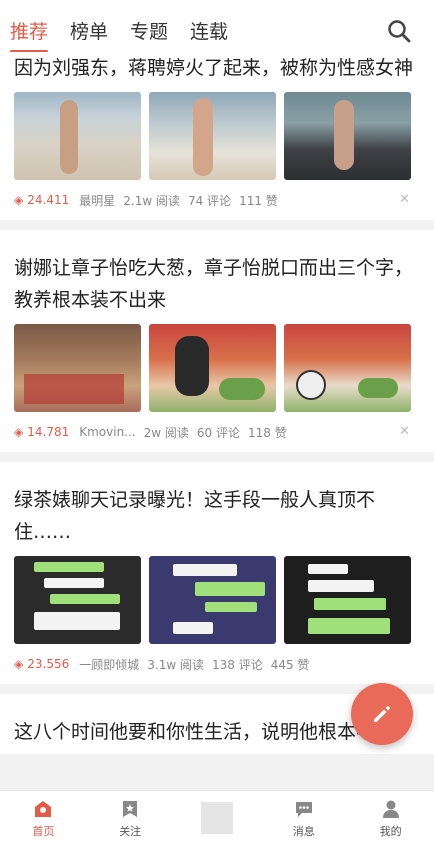  I want to click on nav-profile: 我的, so click(391, 818).